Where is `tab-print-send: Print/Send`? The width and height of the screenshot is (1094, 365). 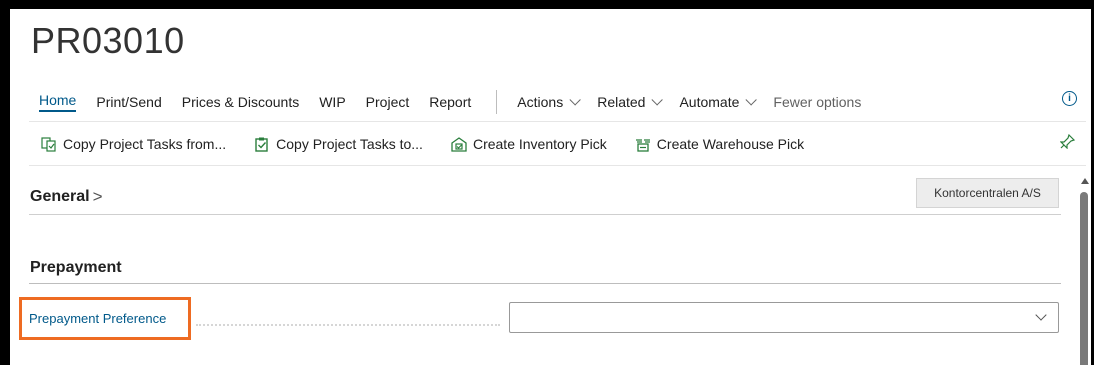
tab-print-send: Print/Send is located at coordinates (128, 102).